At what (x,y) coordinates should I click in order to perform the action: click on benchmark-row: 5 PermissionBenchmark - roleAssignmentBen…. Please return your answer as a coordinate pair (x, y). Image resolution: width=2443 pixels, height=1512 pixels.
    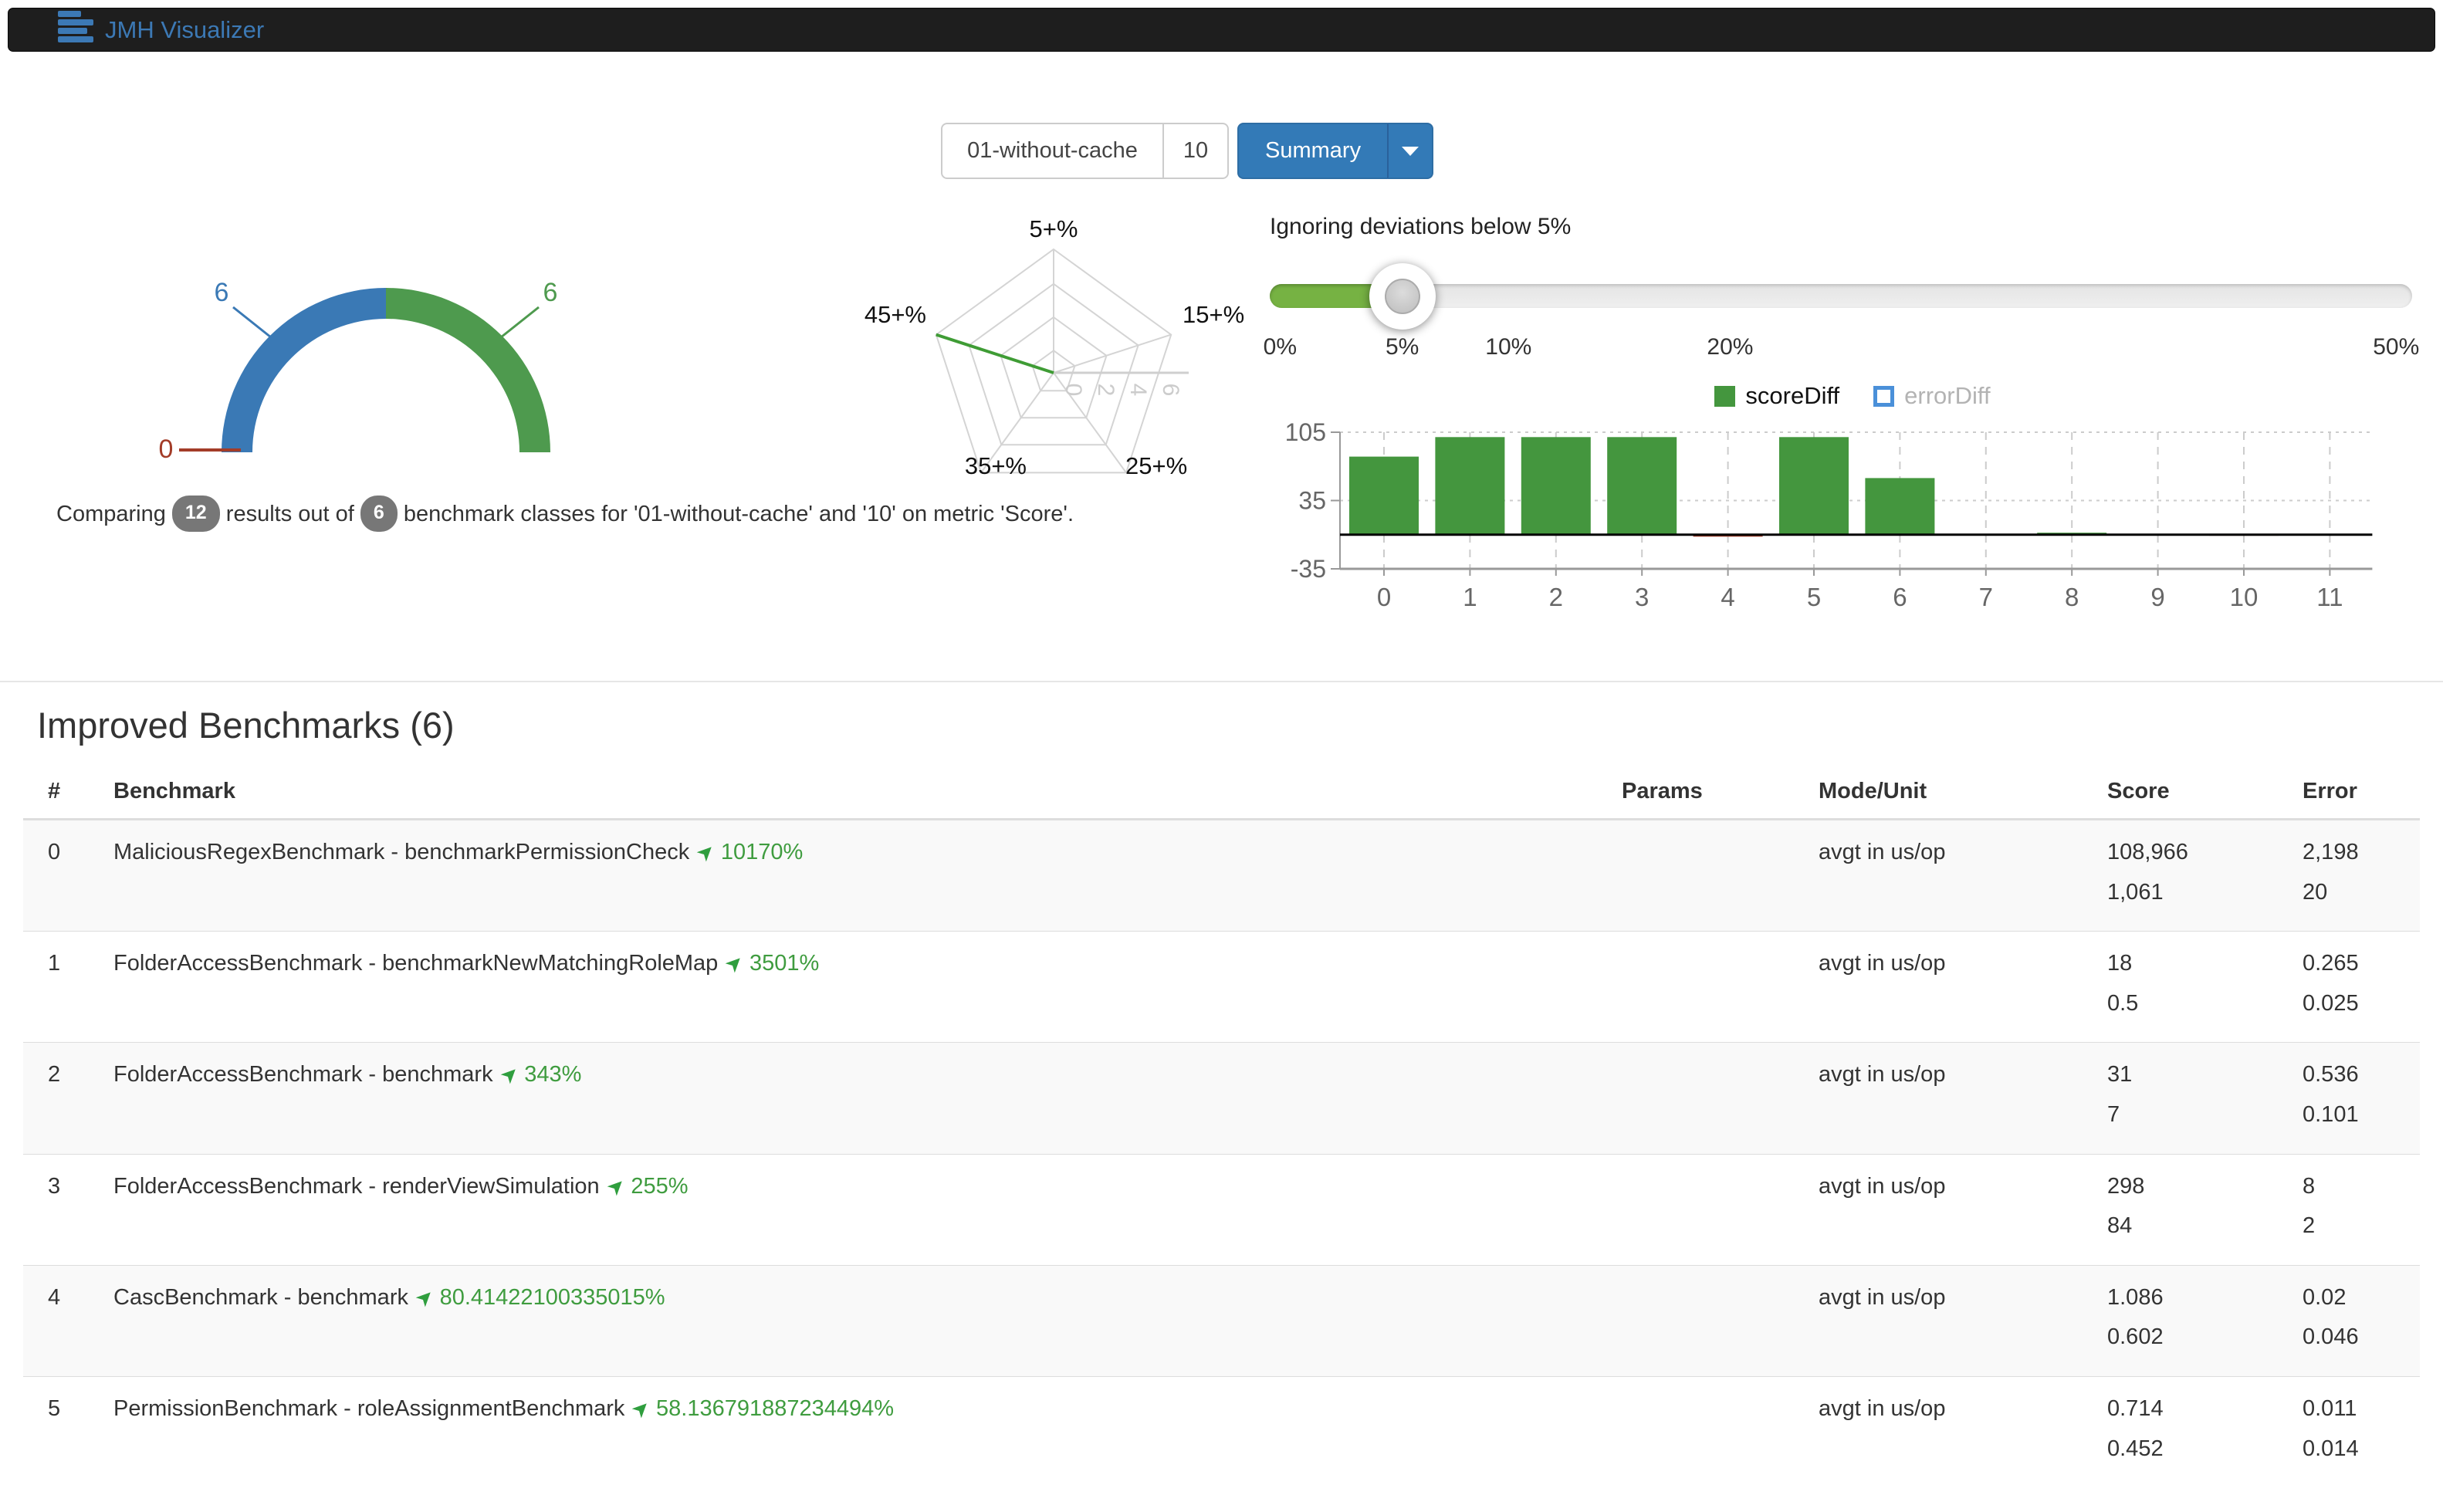
    Looking at the image, I should click on (1221, 1432).